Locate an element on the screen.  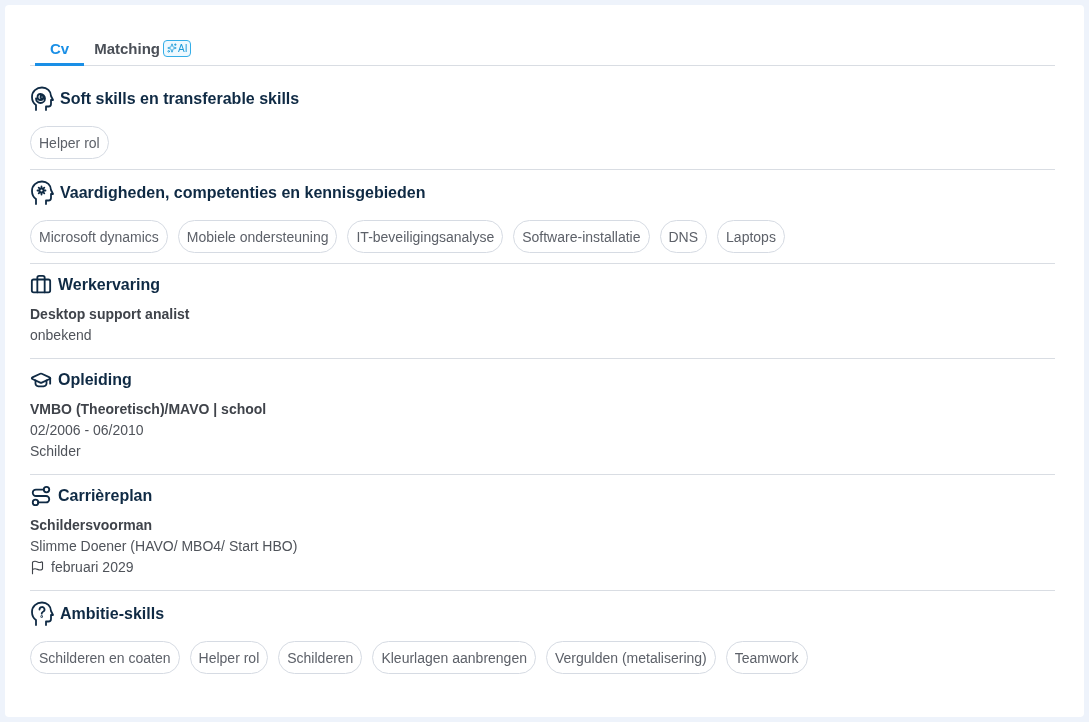
entry-title: Schildersvoorman is located at coordinates (92, 525).